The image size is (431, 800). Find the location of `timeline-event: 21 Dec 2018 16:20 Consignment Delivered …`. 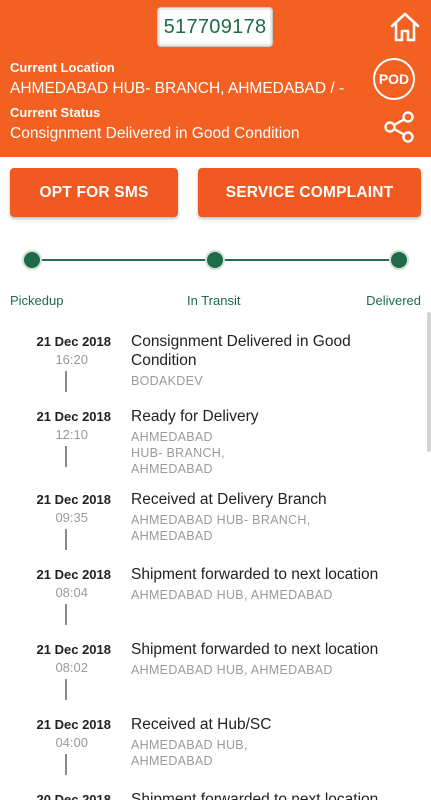

timeline-event: 21 Dec 2018 16:20 Consignment Delivered … is located at coordinates (213, 369).